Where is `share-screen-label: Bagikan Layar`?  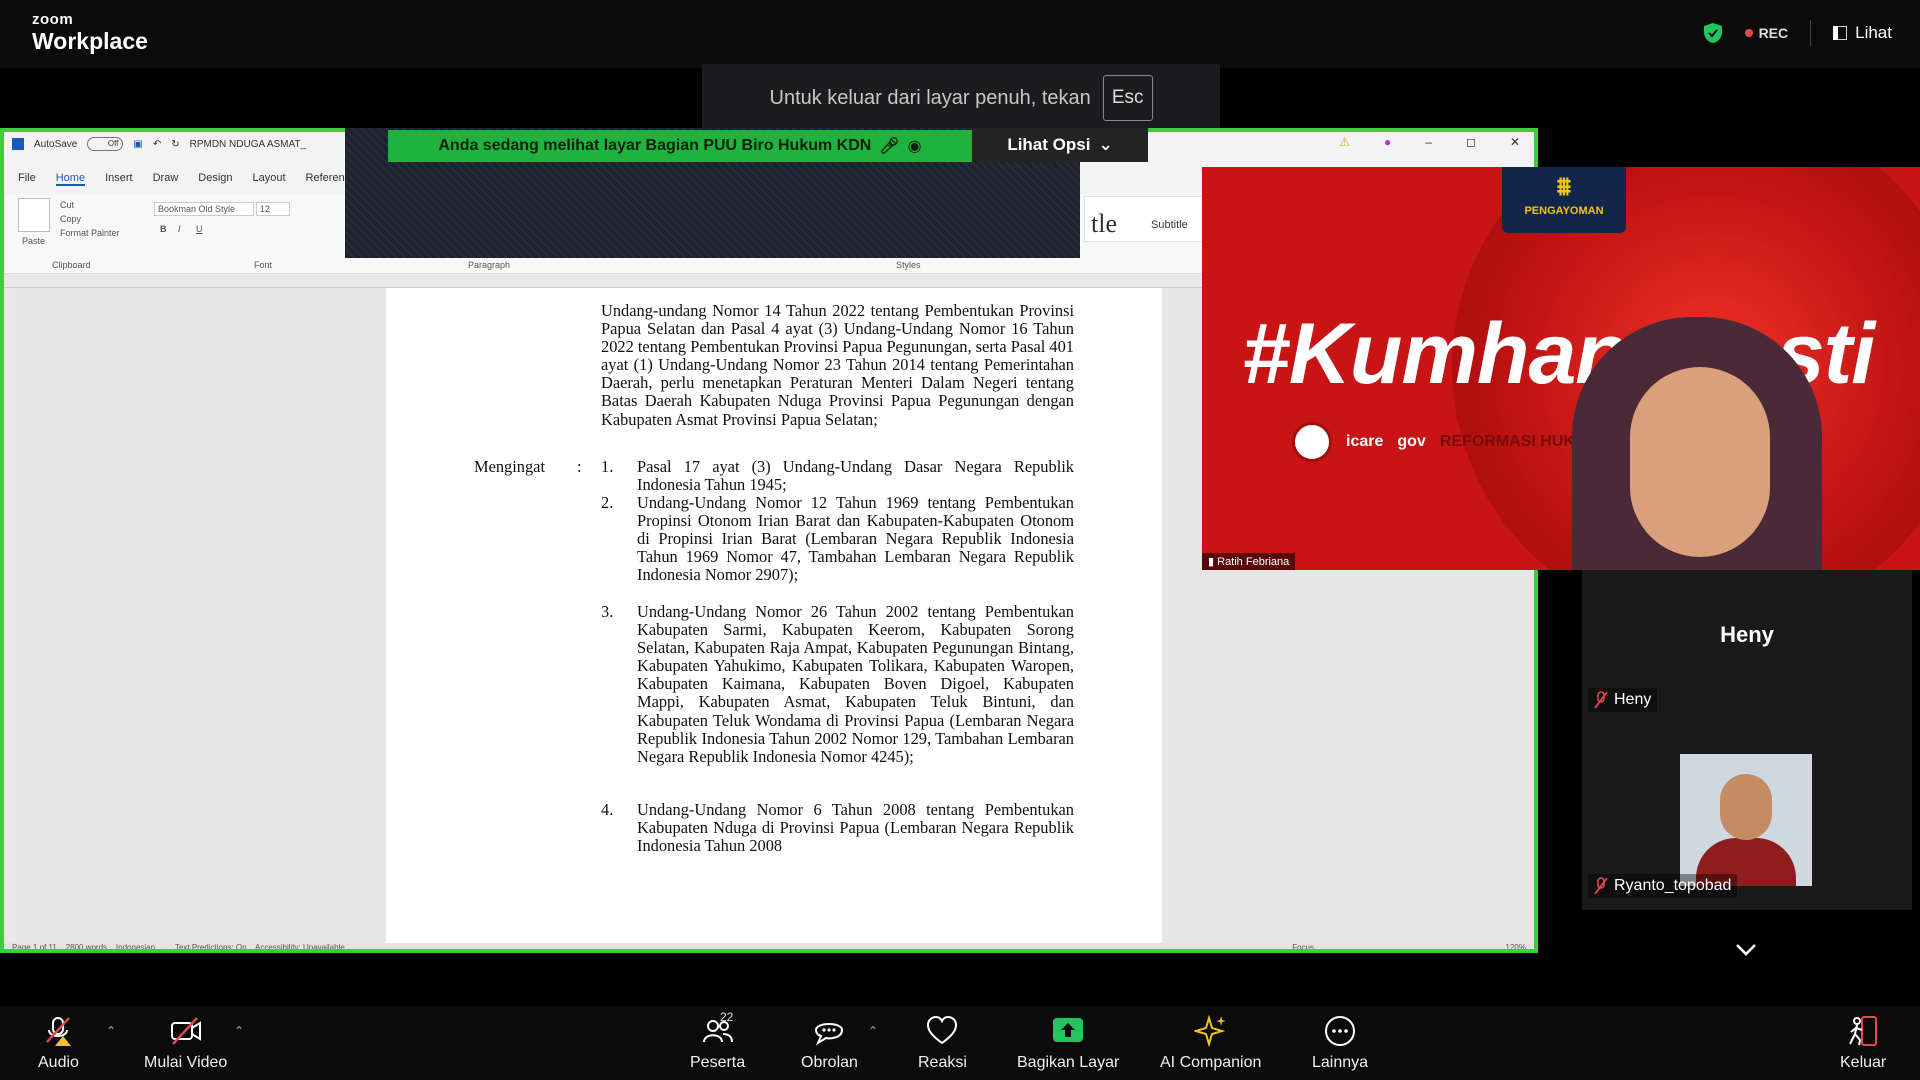 share-screen-label: Bagikan Layar is located at coordinates (1068, 1062).